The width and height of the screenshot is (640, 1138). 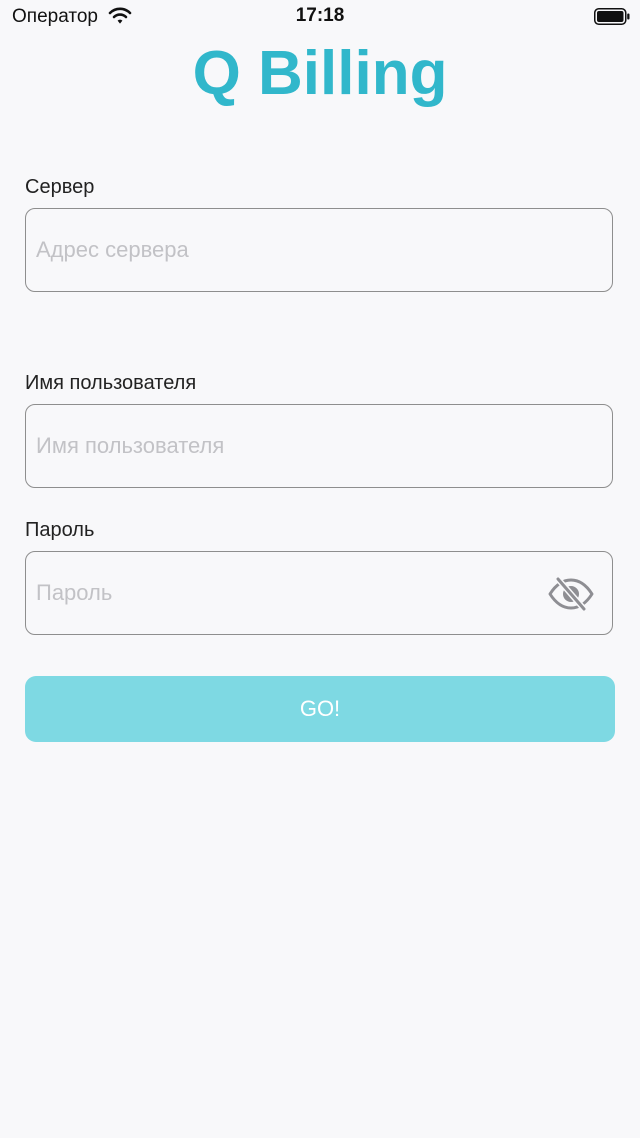 What do you see at coordinates (286, 446) in the screenshot?
I see `username-input` at bounding box center [286, 446].